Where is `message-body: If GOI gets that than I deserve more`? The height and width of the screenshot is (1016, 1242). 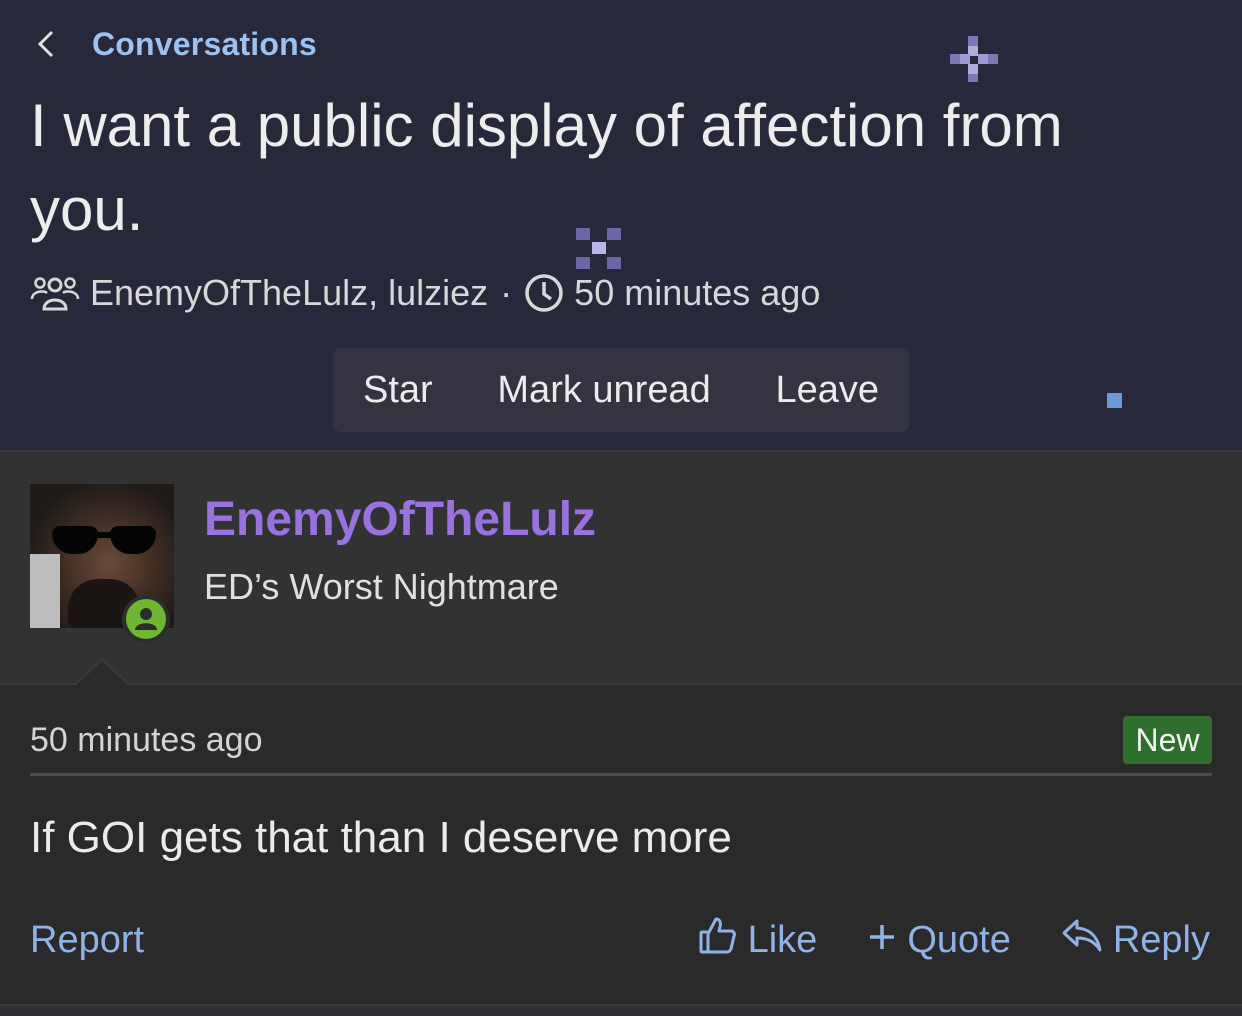 message-body: If GOI gets that than I deserve more is located at coordinates (381, 837).